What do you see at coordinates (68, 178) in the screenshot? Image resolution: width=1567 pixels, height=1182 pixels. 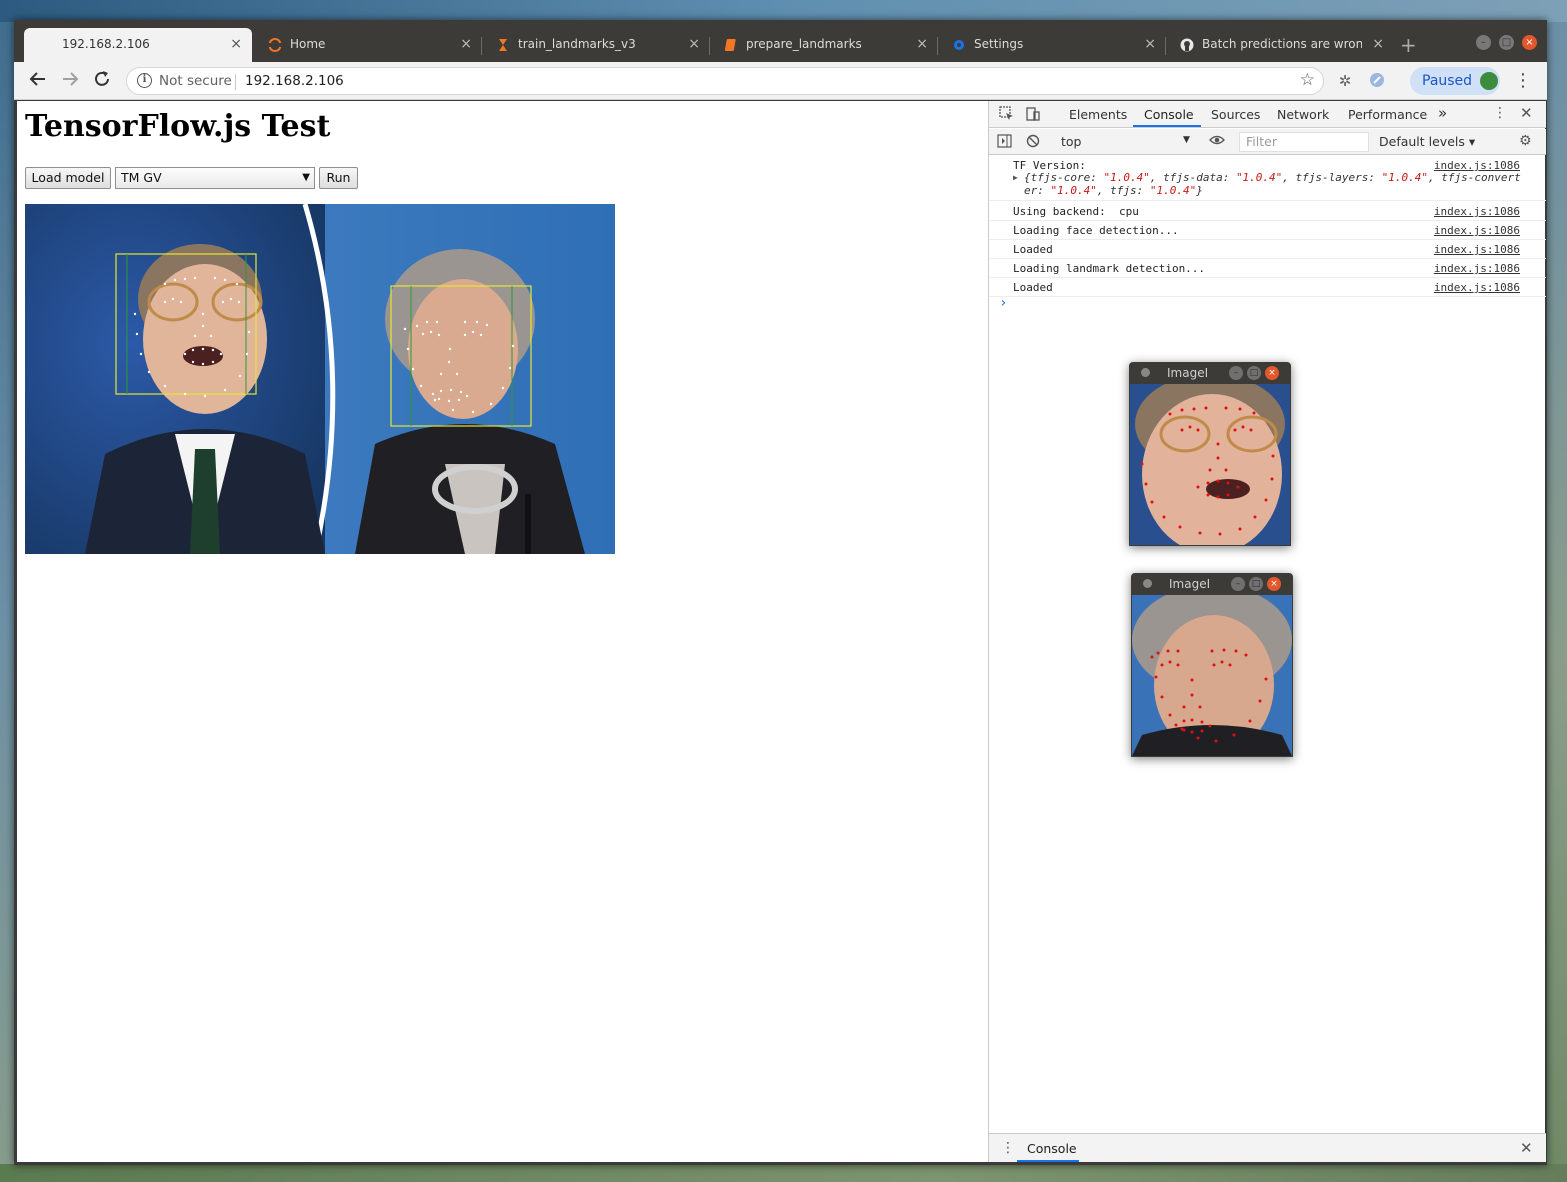 I see `load-model-button: Load model` at bounding box center [68, 178].